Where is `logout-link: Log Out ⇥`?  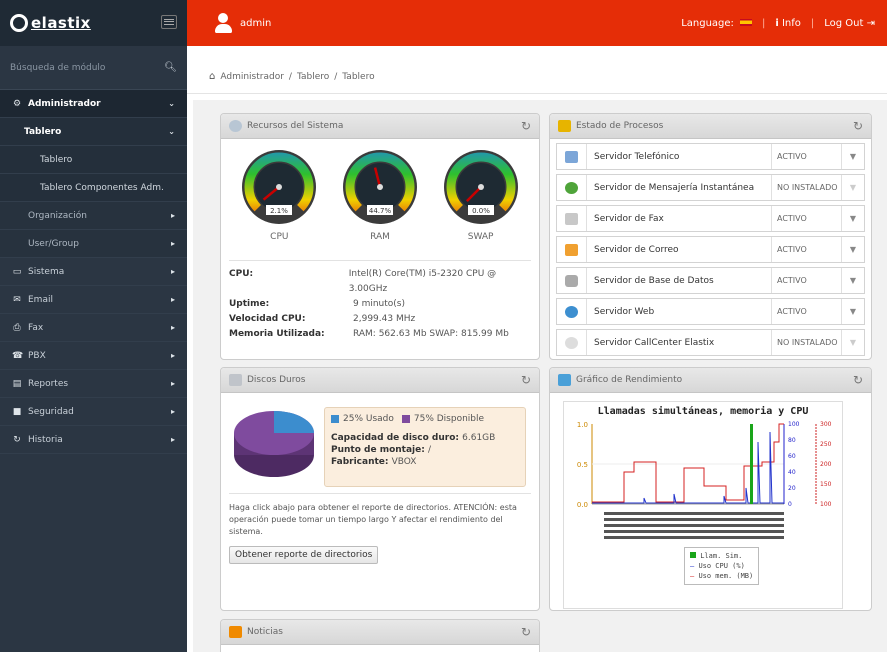
logout-link: Log Out ⇥ is located at coordinates (849, 23).